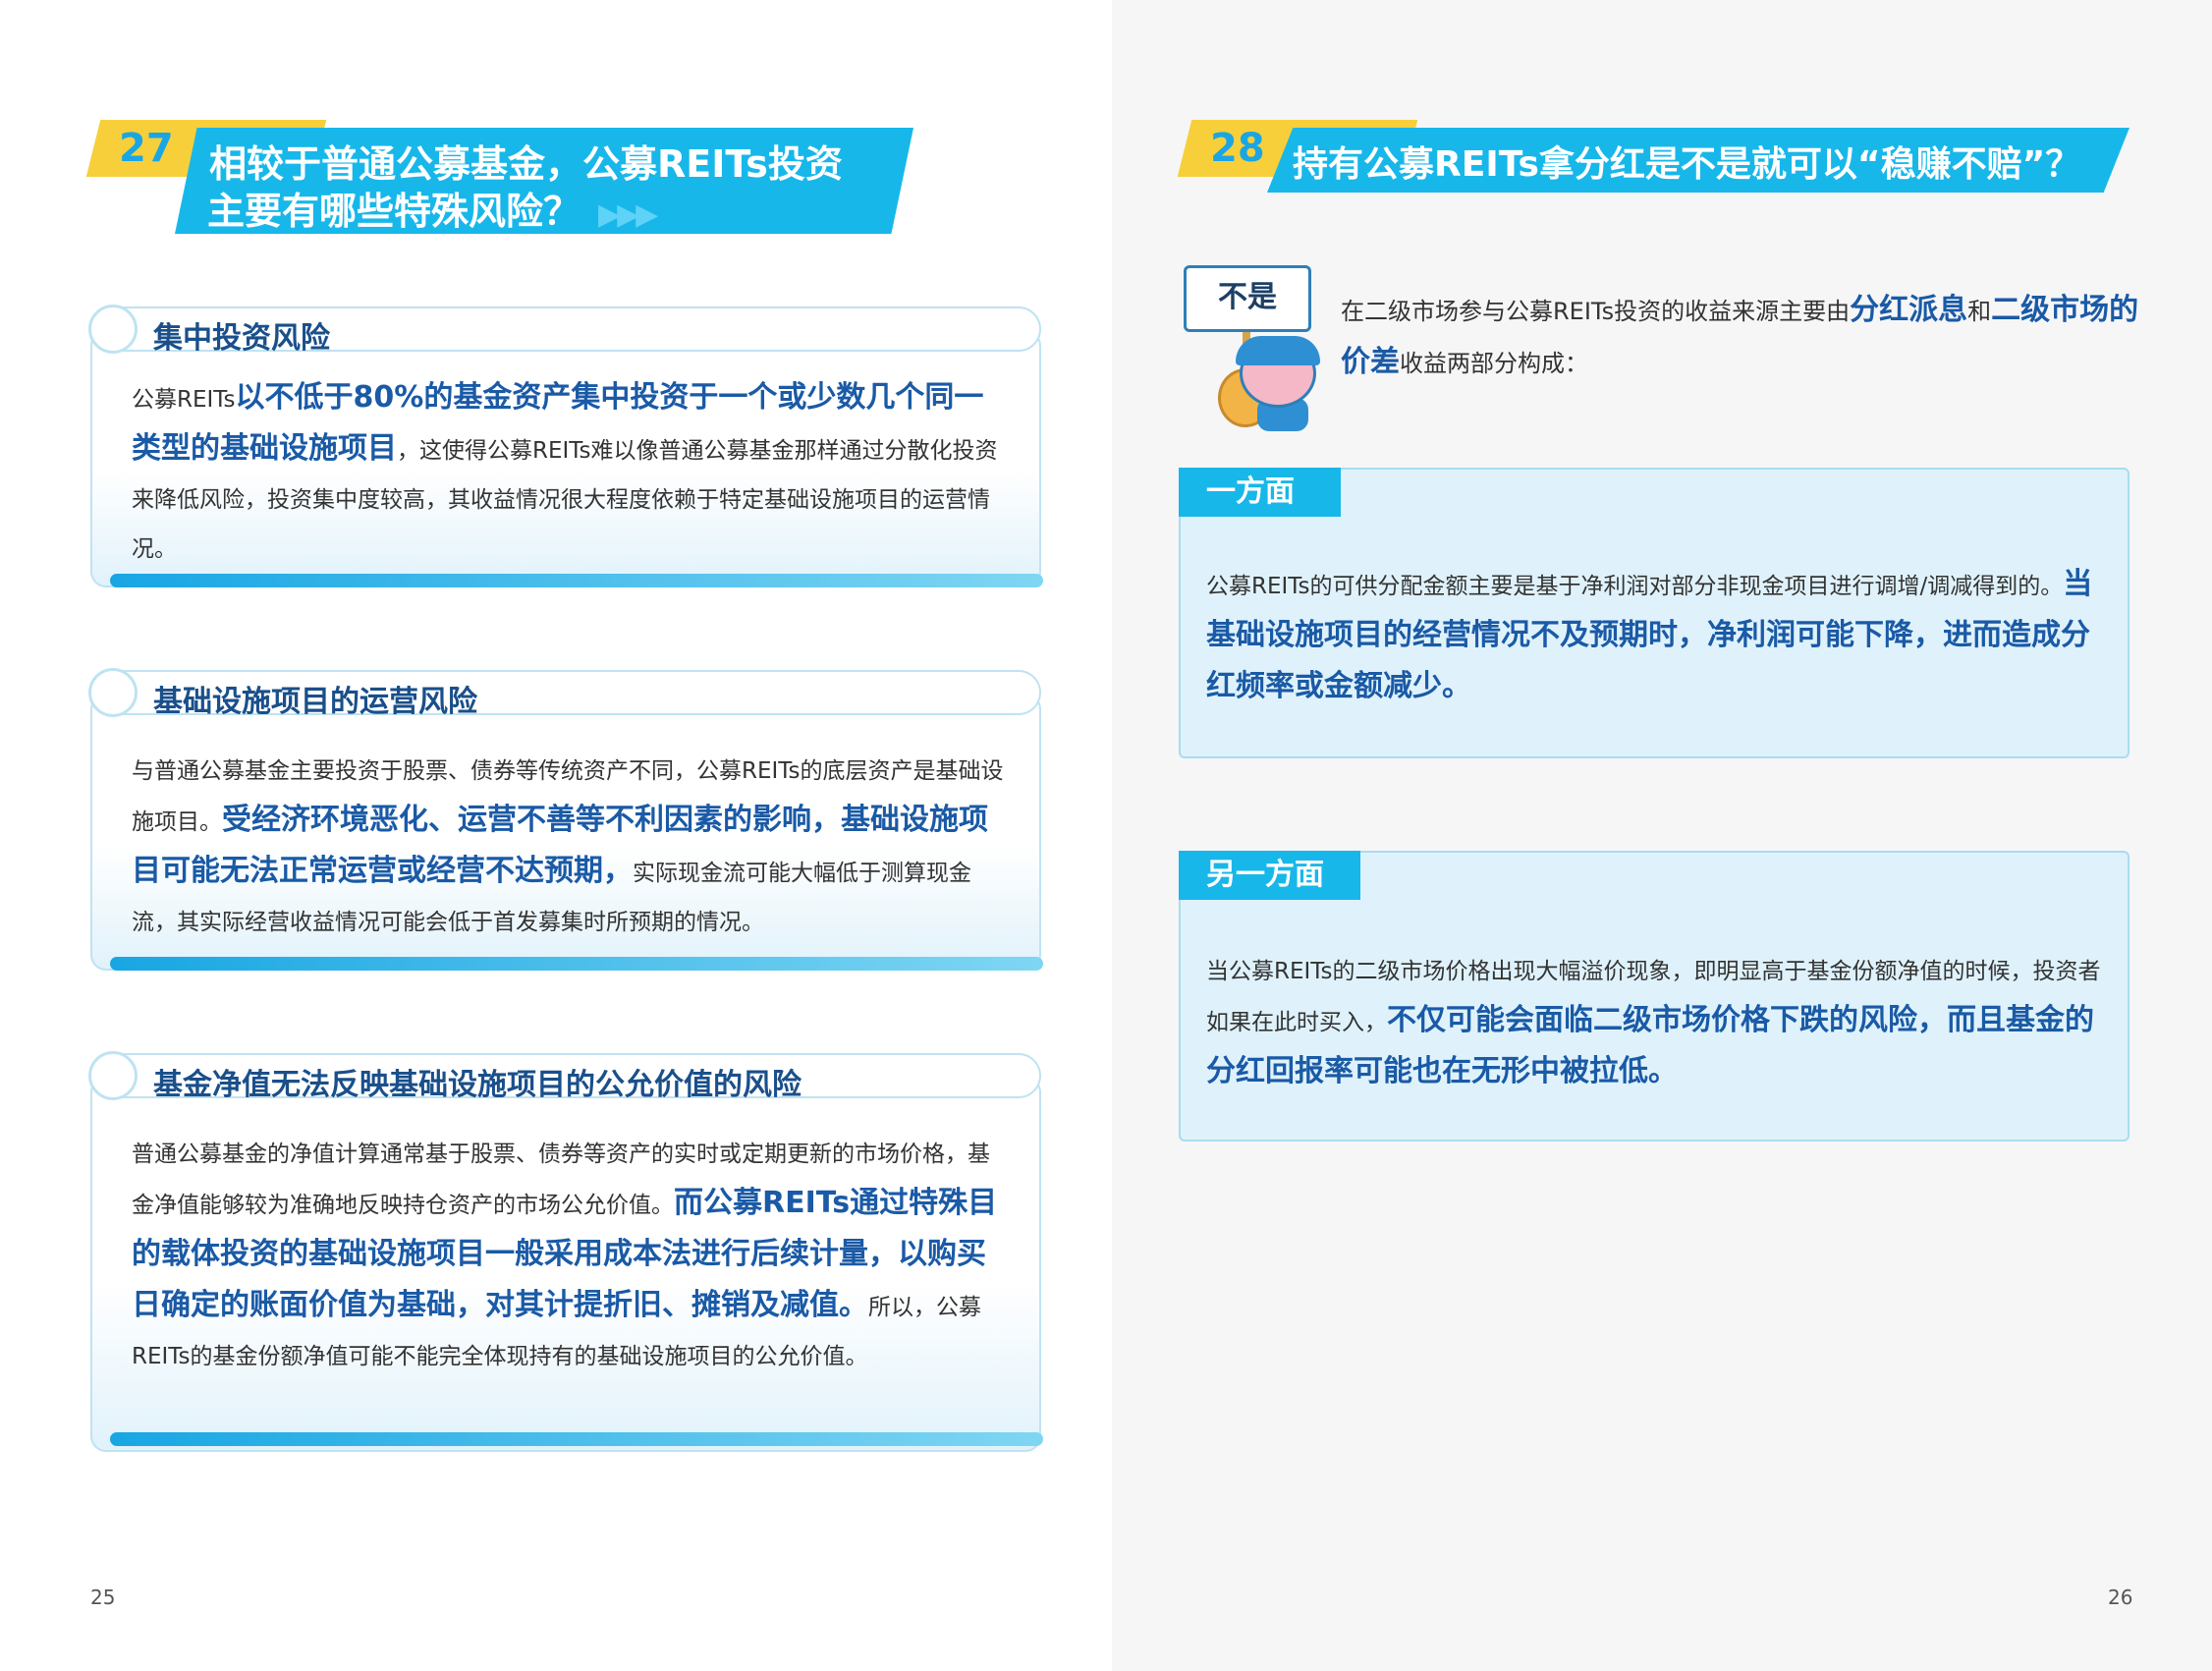 The image size is (2212, 1671). What do you see at coordinates (1260, 493) in the screenshot?
I see `tab-one-side: 一方面` at bounding box center [1260, 493].